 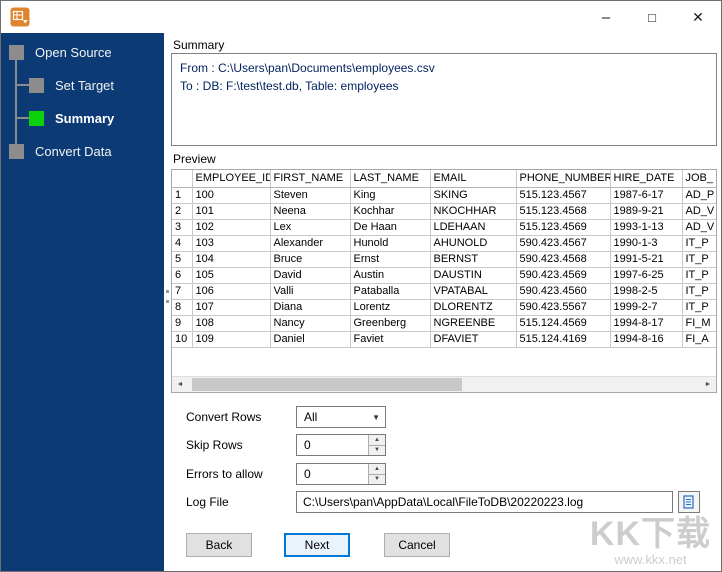 What do you see at coordinates (377, 440) in the screenshot?
I see `spin-up-icon: ▲` at bounding box center [377, 440].